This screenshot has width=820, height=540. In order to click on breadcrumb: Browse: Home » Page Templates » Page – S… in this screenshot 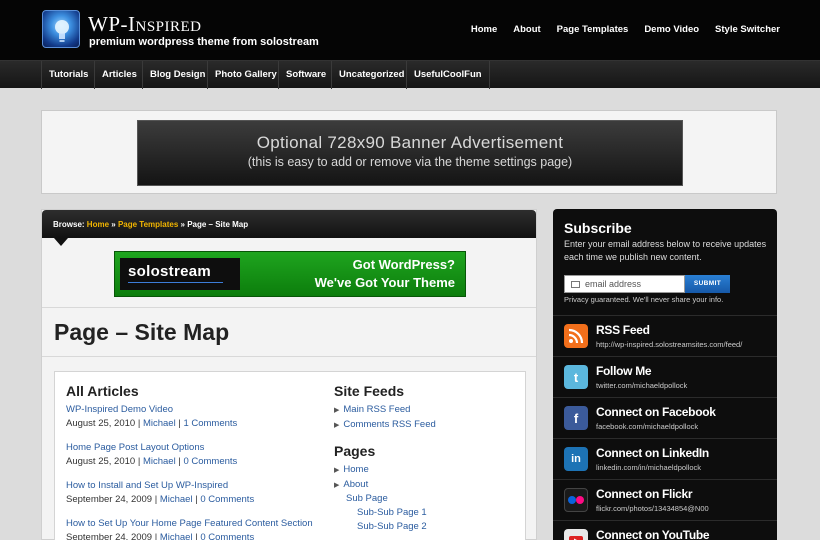, I will do `click(150, 224)`.